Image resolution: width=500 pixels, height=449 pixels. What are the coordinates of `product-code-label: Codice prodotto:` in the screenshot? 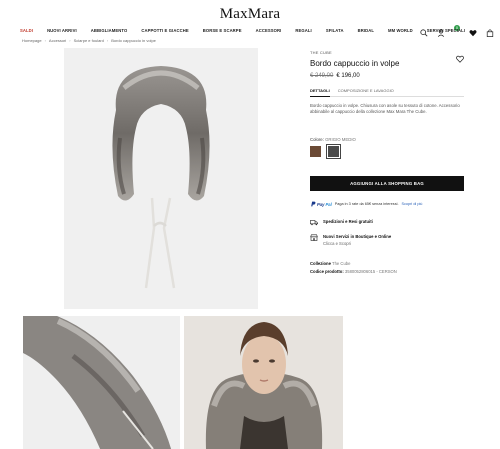 It's located at (327, 271).